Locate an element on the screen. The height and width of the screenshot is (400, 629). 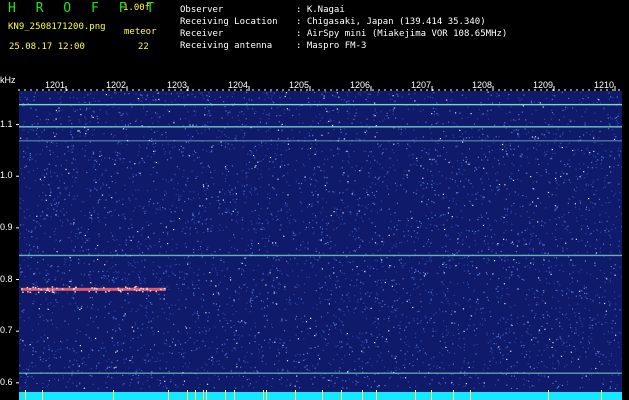
info-key: Receiving Location is located at coordinates (229, 22).